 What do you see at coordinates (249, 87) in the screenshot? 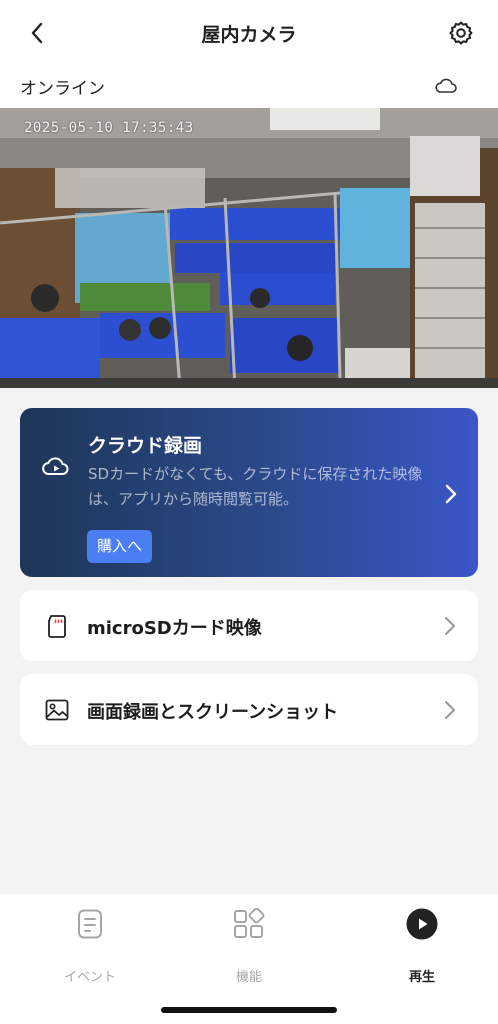
I see `status-bar: オンライン` at bounding box center [249, 87].